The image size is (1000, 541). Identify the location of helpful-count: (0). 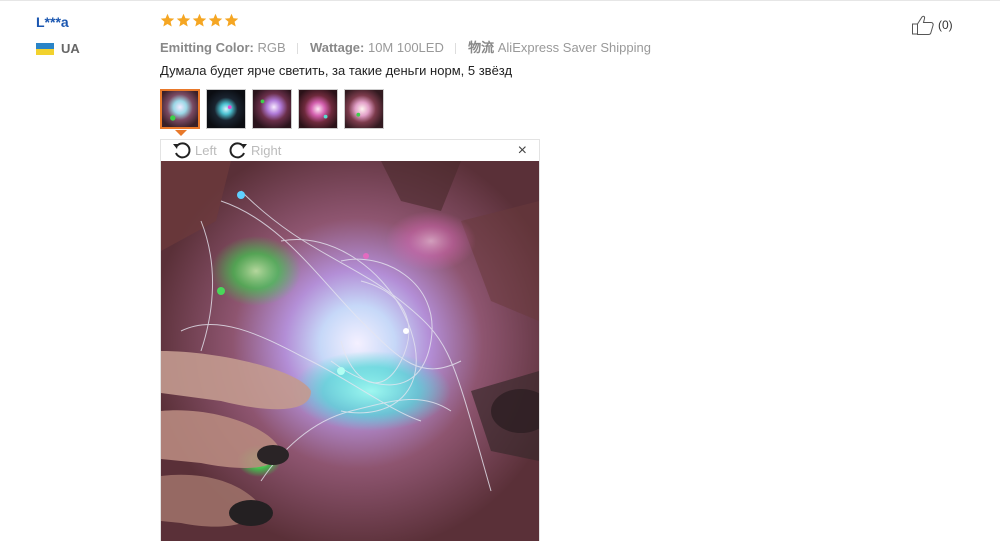
(945, 25).